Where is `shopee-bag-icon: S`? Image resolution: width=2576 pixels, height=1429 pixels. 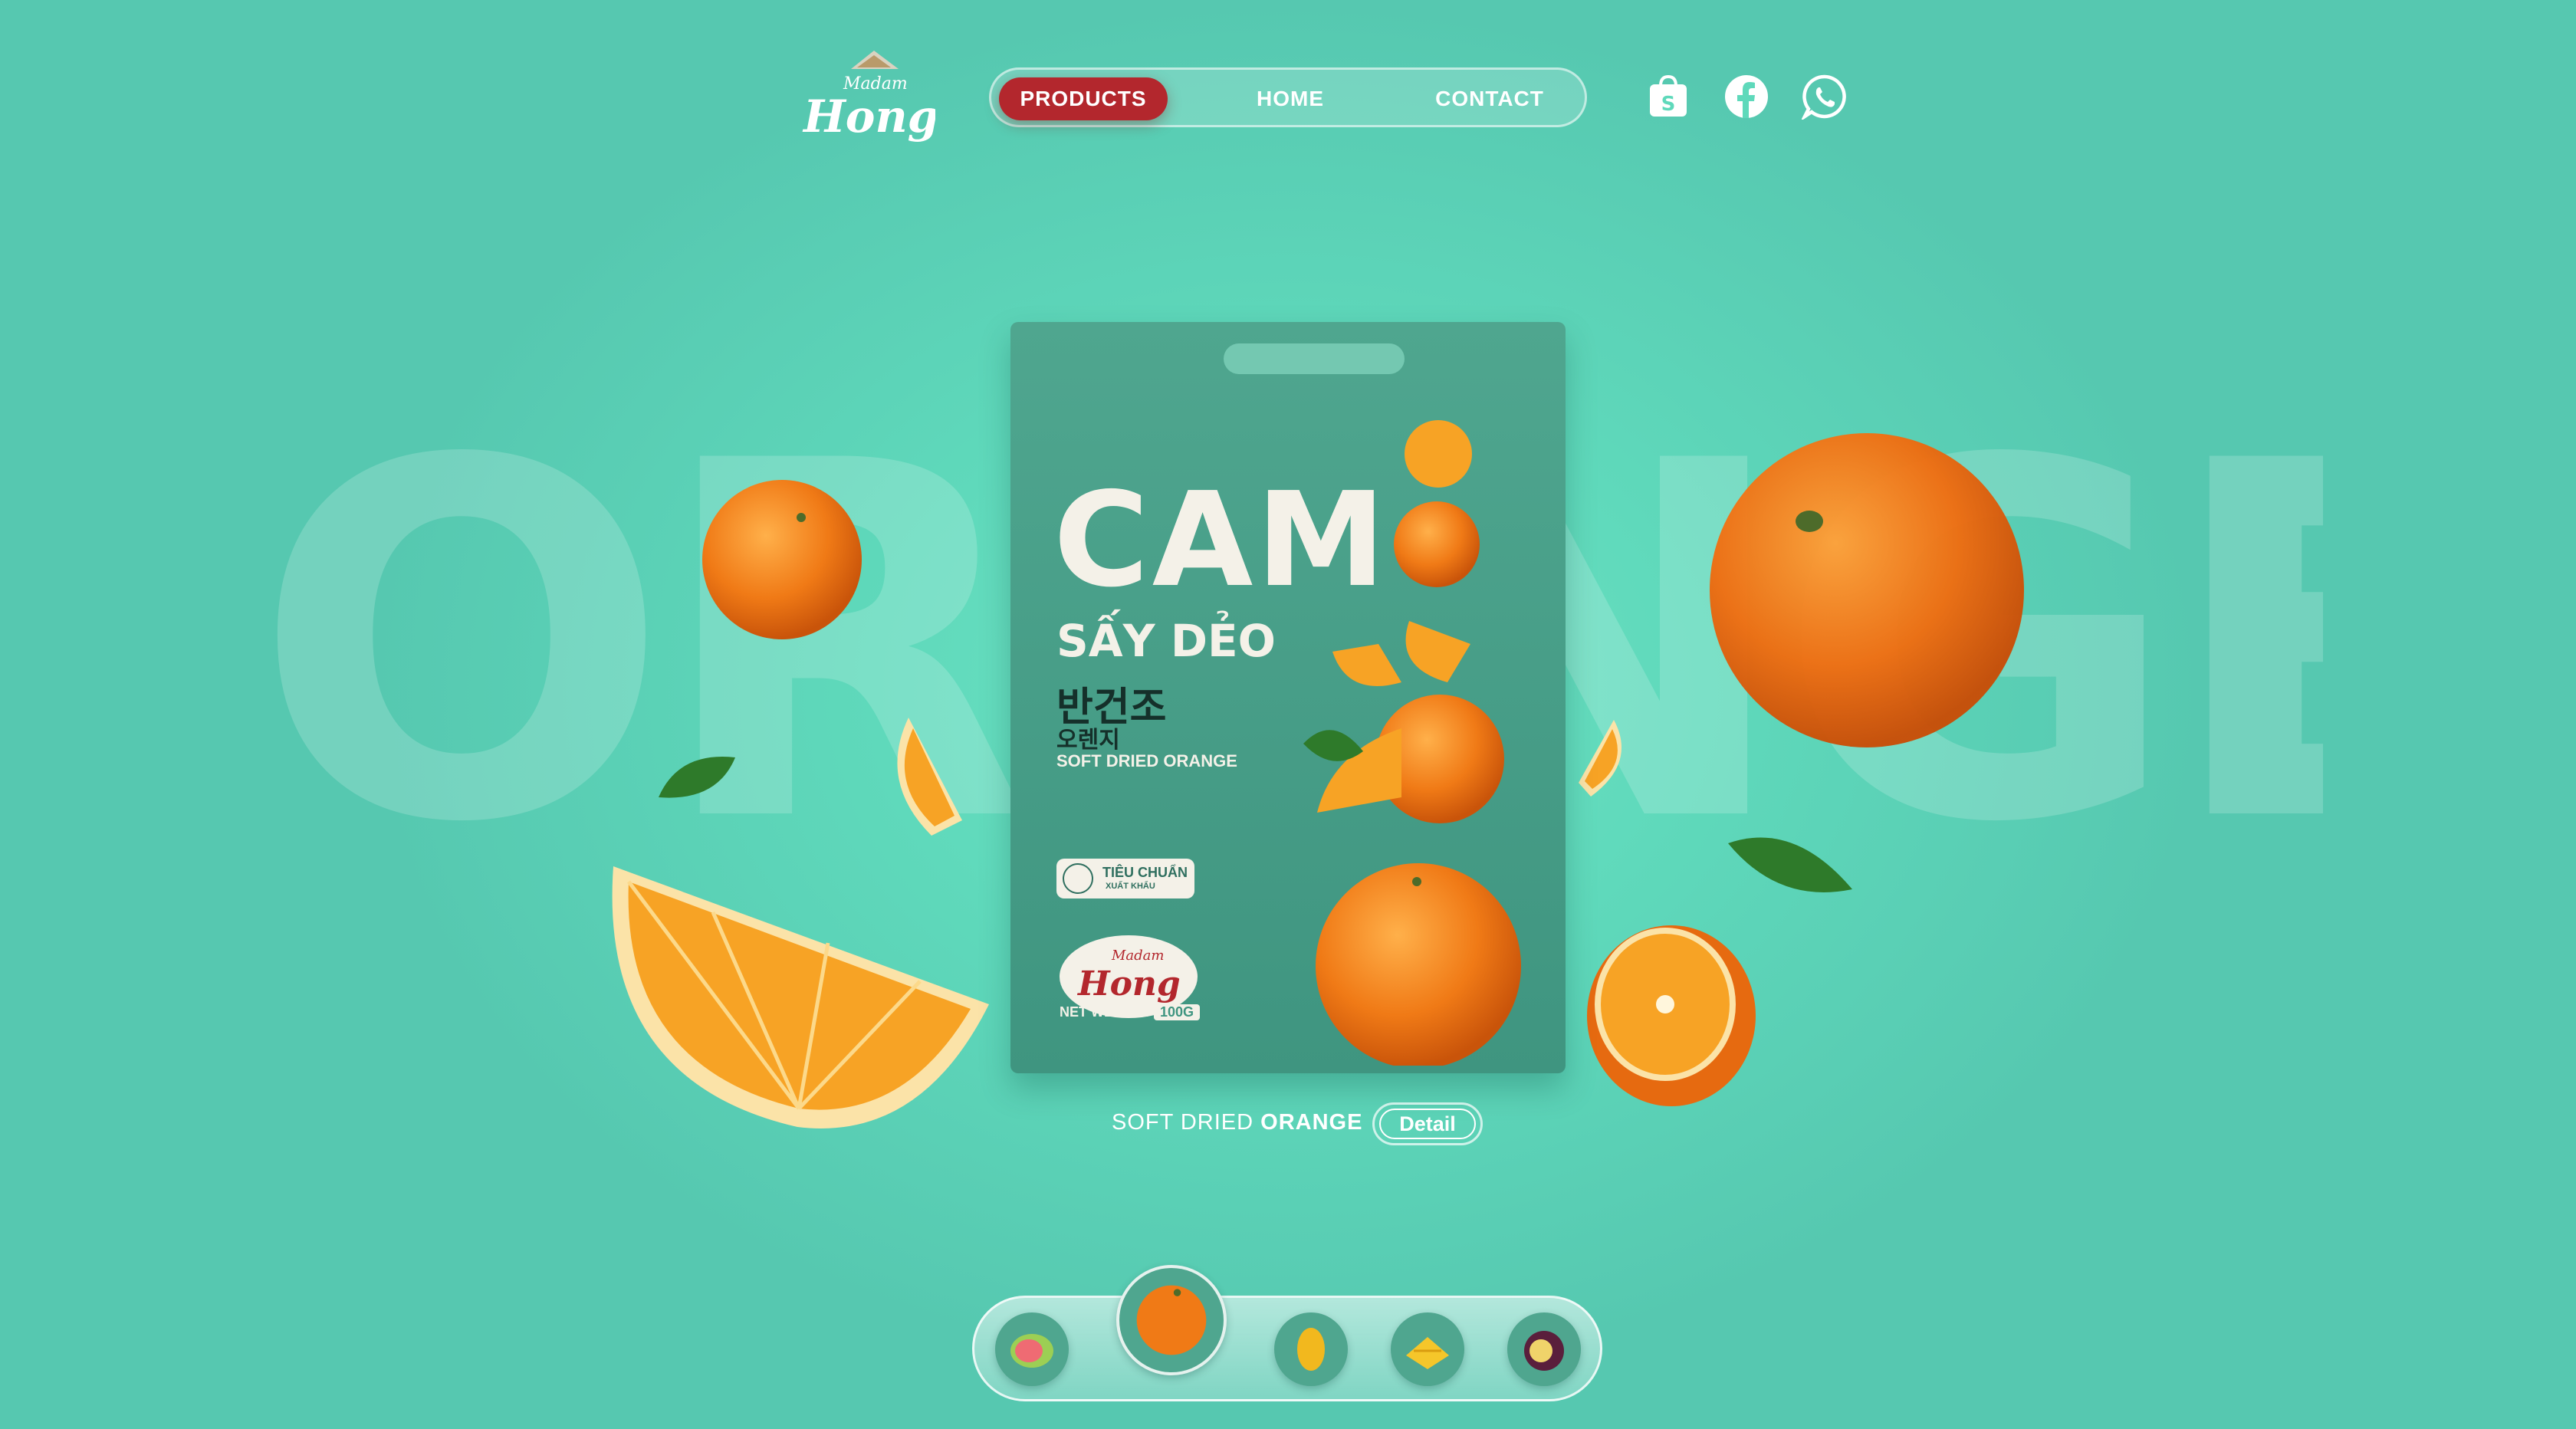
shopee-bag-icon: S is located at coordinates (1668, 97).